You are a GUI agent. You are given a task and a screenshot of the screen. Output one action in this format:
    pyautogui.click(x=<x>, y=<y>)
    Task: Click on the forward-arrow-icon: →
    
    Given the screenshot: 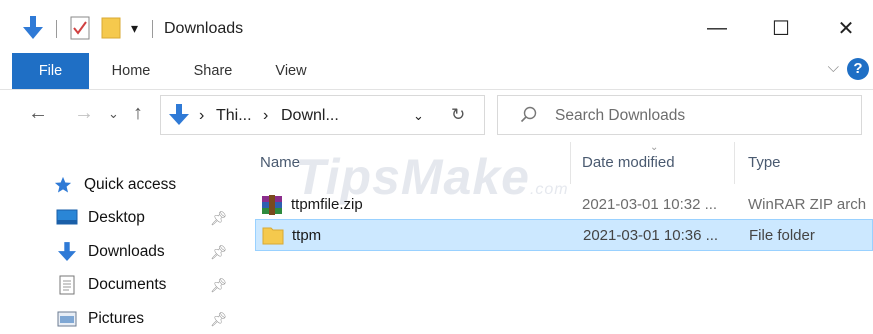 What is the action you would take?
    pyautogui.click(x=84, y=113)
    